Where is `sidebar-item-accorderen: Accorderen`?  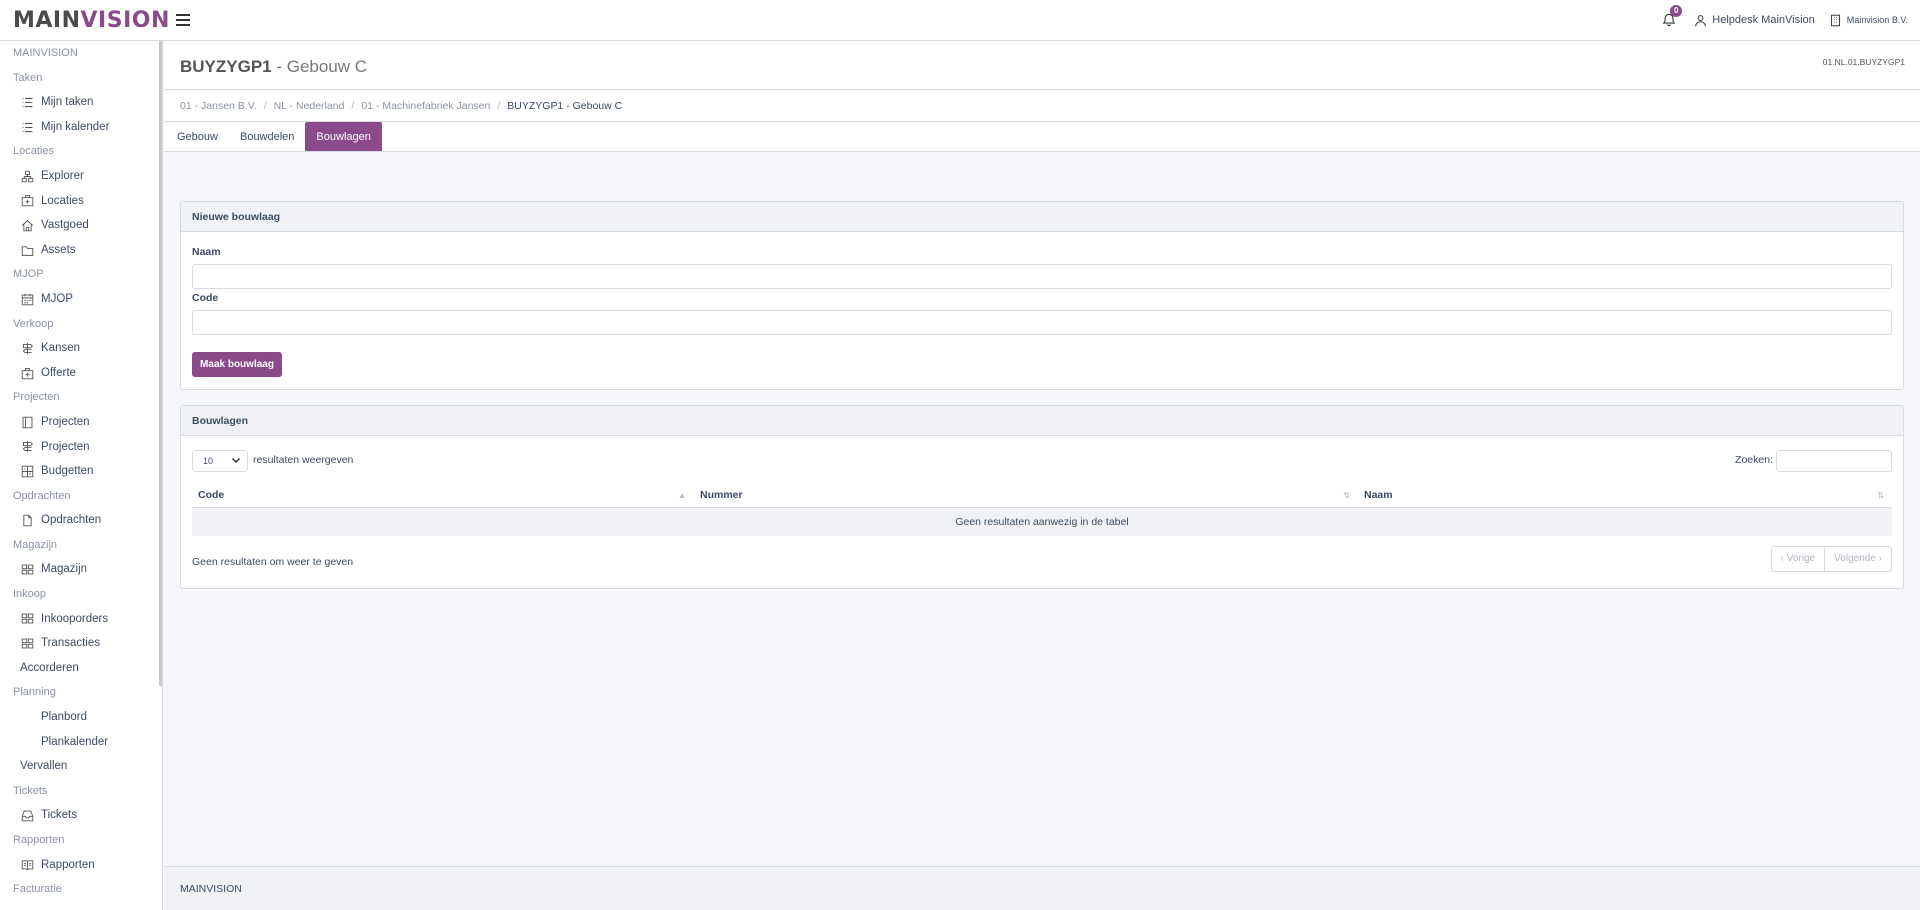 sidebar-item-accorderen: Accorderen is located at coordinates (81, 668).